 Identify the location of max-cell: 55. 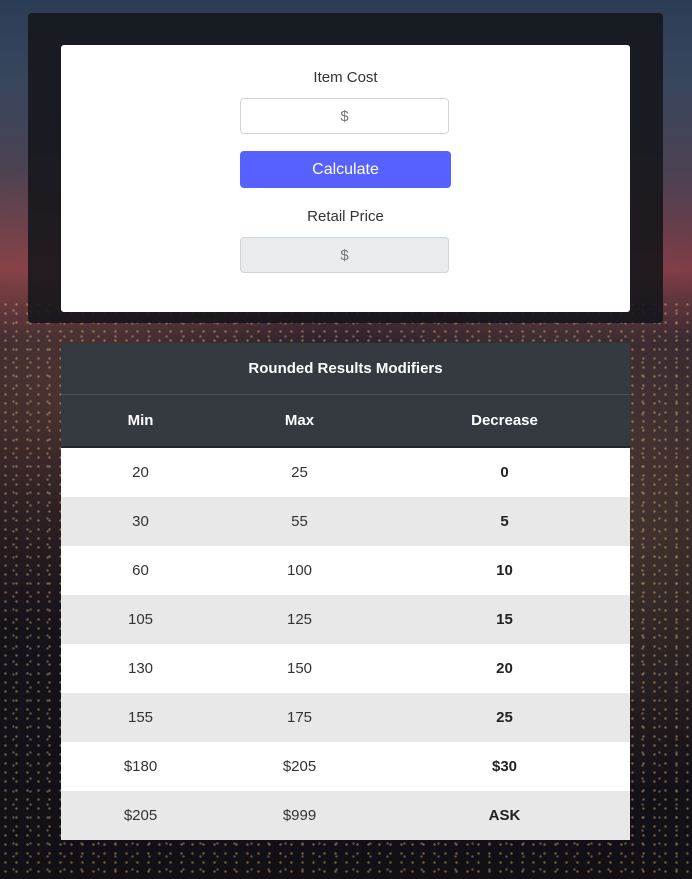
(299, 521).